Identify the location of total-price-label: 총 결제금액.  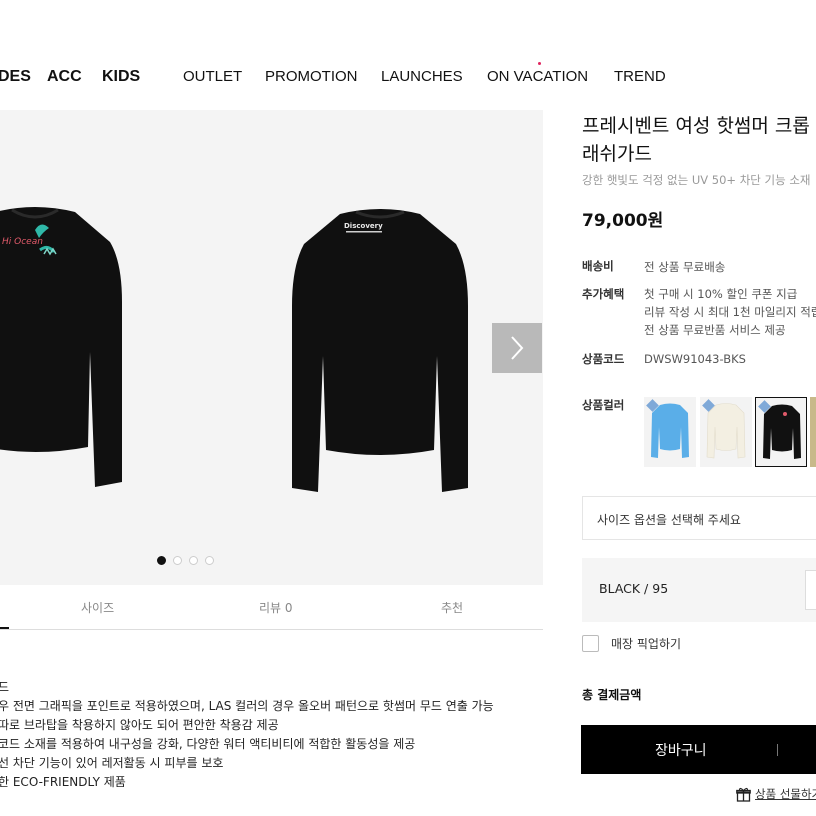
(612, 695).